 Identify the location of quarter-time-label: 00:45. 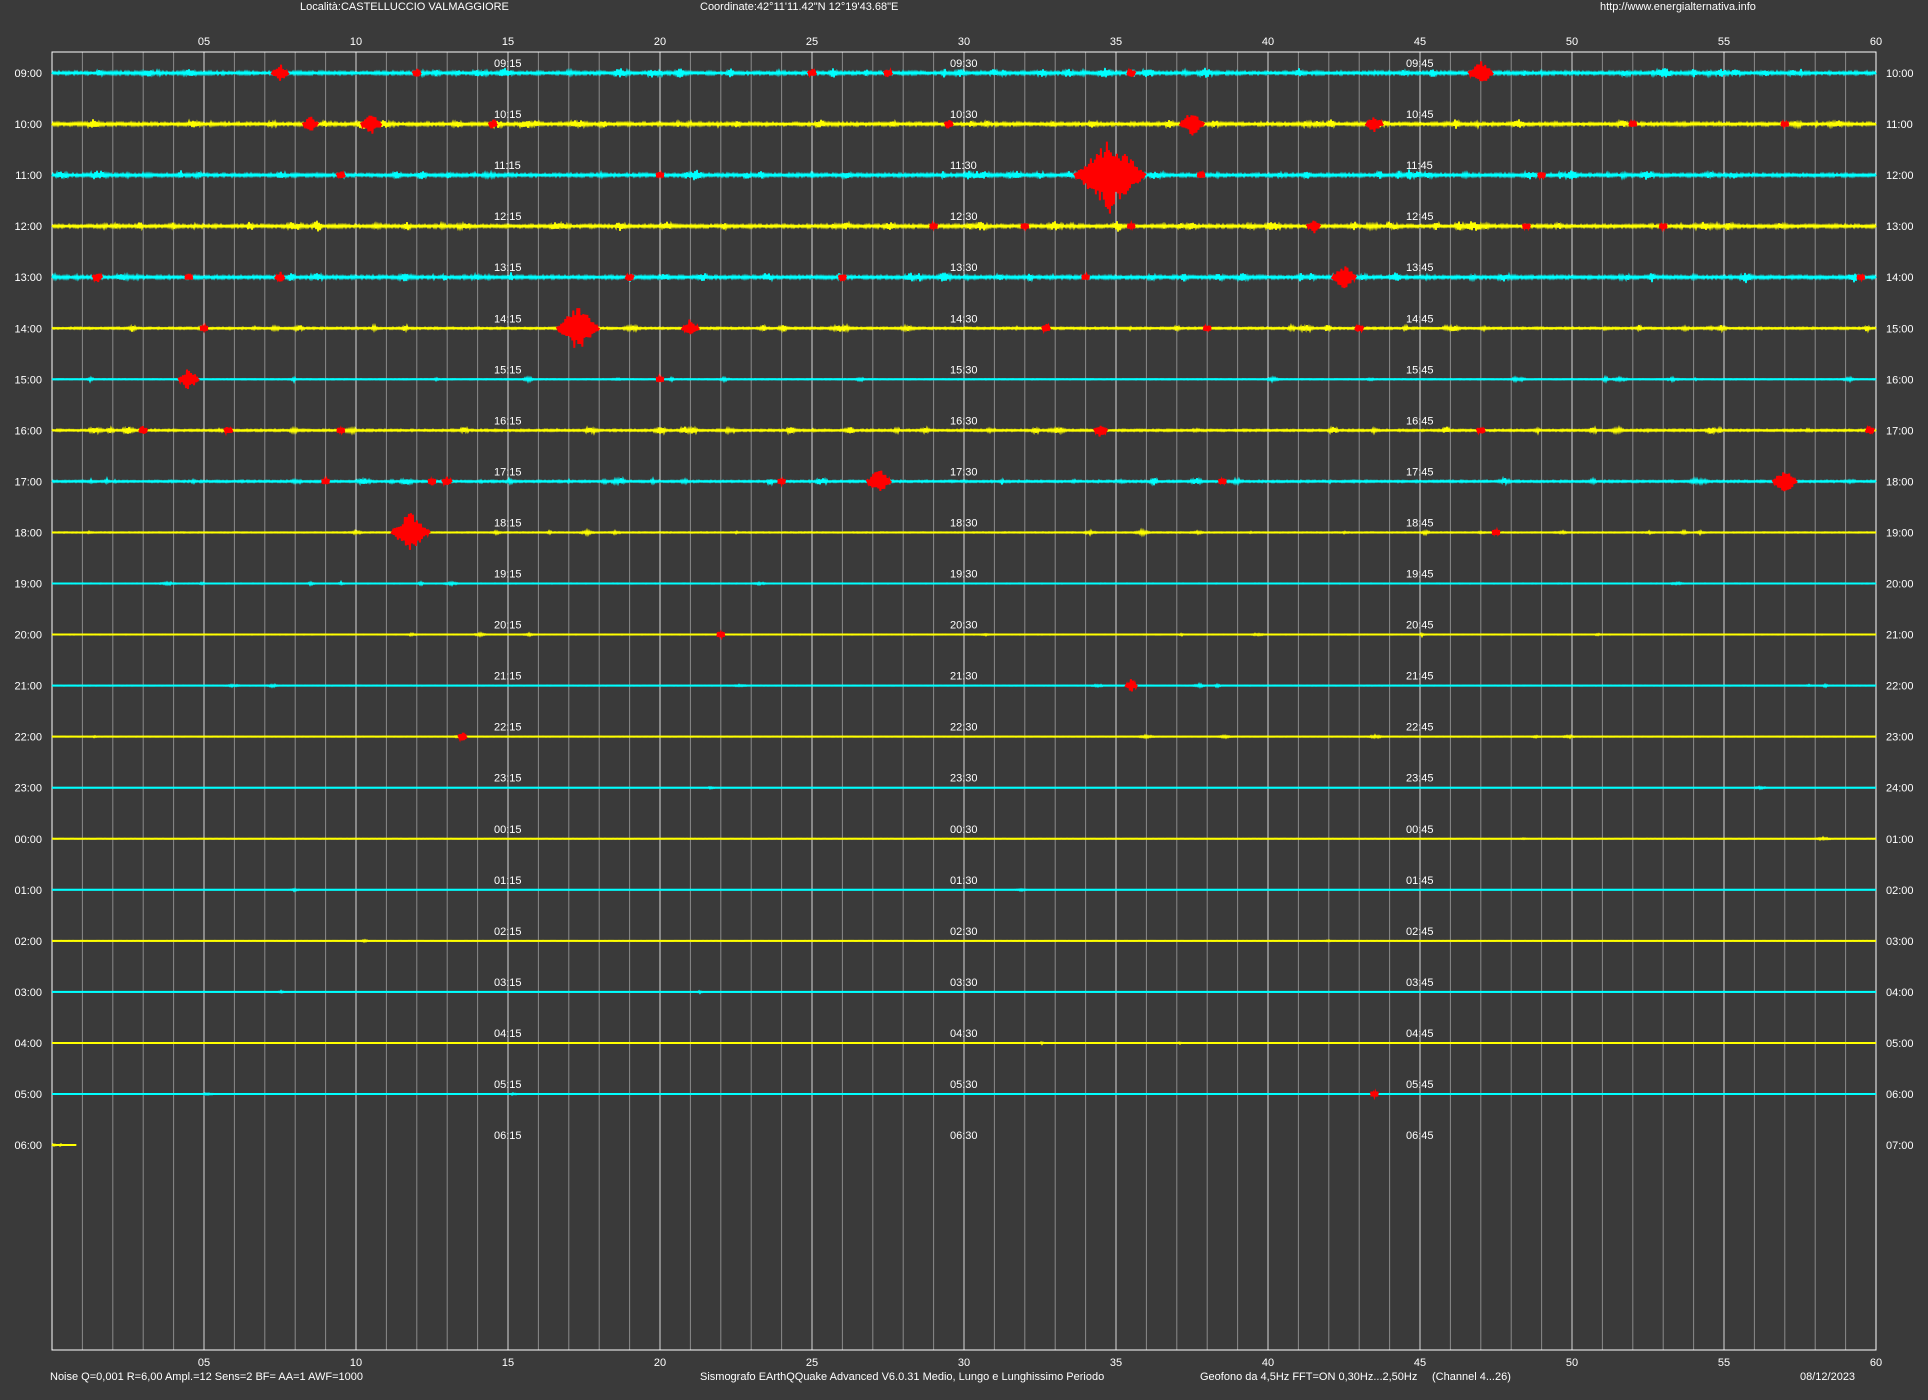
(1420, 830).